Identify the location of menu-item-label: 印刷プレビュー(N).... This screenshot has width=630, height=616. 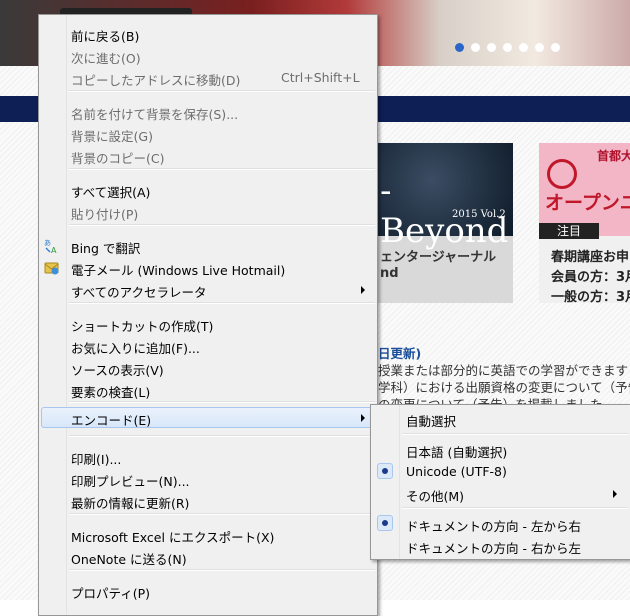
(130, 481).